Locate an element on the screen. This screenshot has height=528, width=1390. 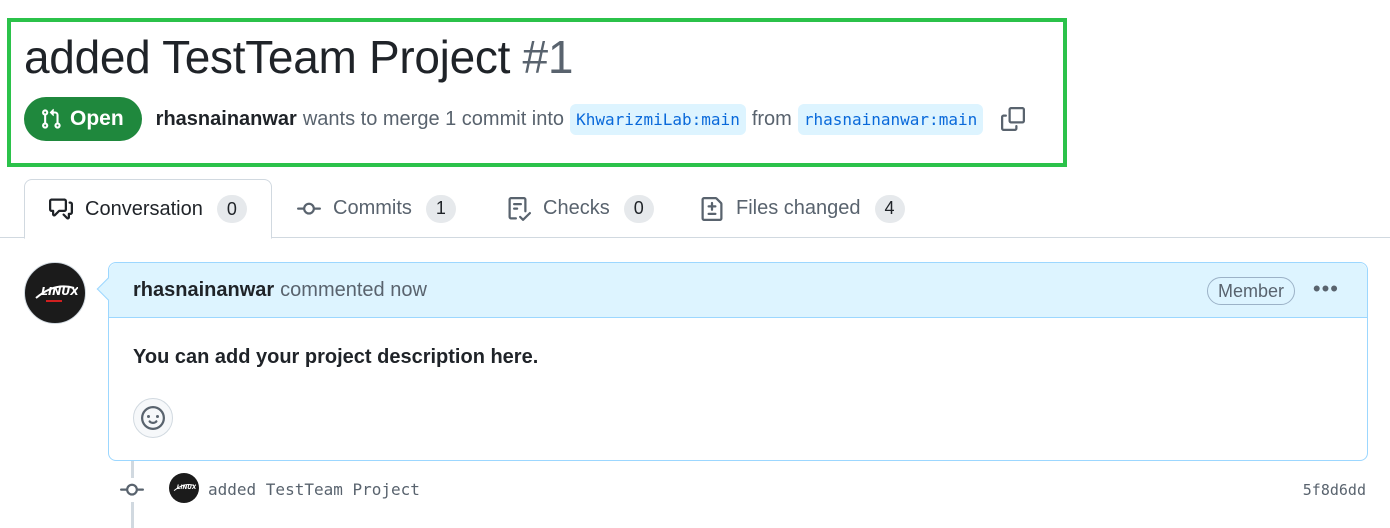
file-diff-icon is located at coordinates (712, 208).